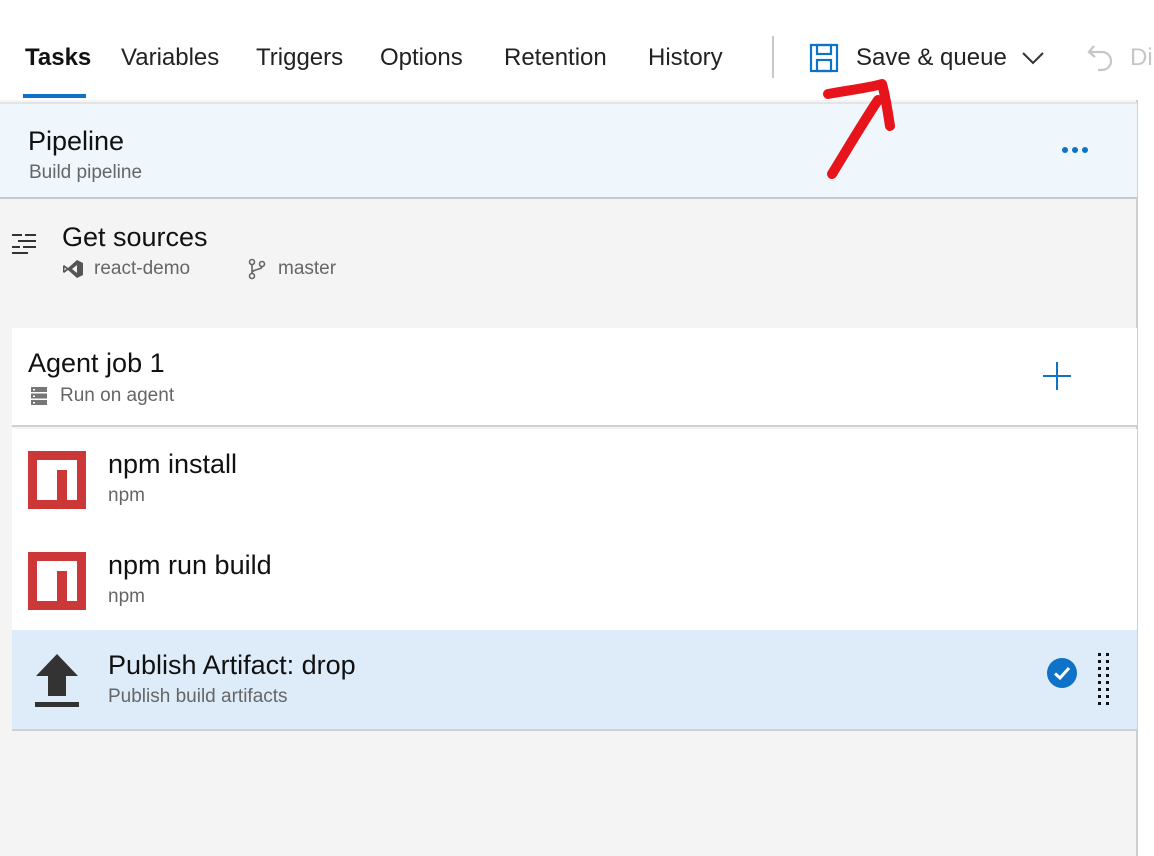 The image size is (1154, 856). I want to click on task-title: npm run build, so click(190, 565).